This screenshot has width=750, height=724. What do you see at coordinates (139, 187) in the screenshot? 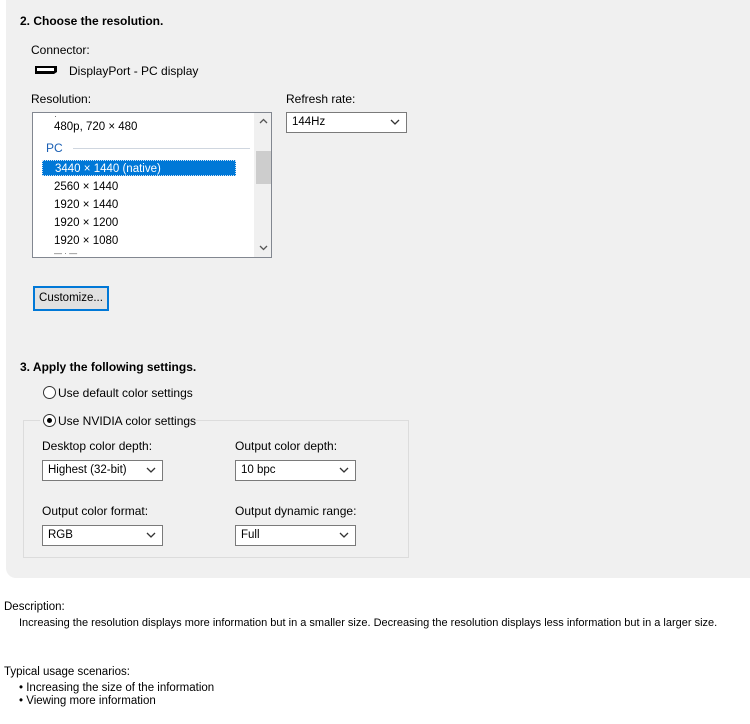
I see `resolution-item-2560: 2560 × 1440` at bounding box center [139, 187].